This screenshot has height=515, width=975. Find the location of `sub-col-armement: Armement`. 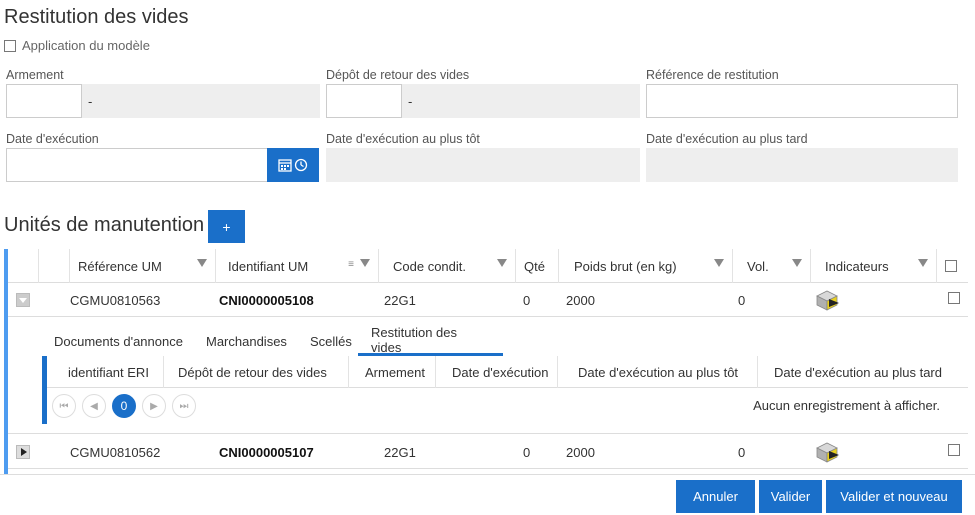

sub-col-armement: Armement is located at coordinates (391, 372).